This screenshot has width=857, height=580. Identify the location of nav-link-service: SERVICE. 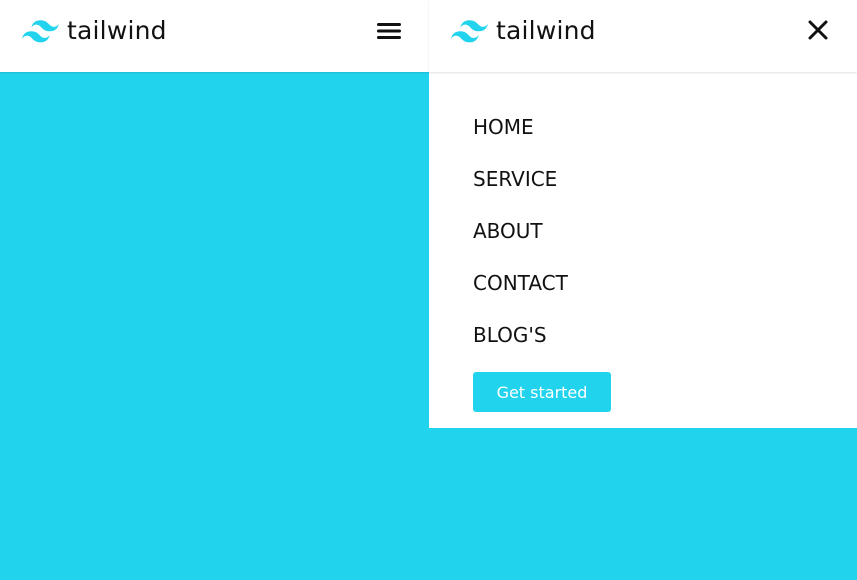
(515, 179).